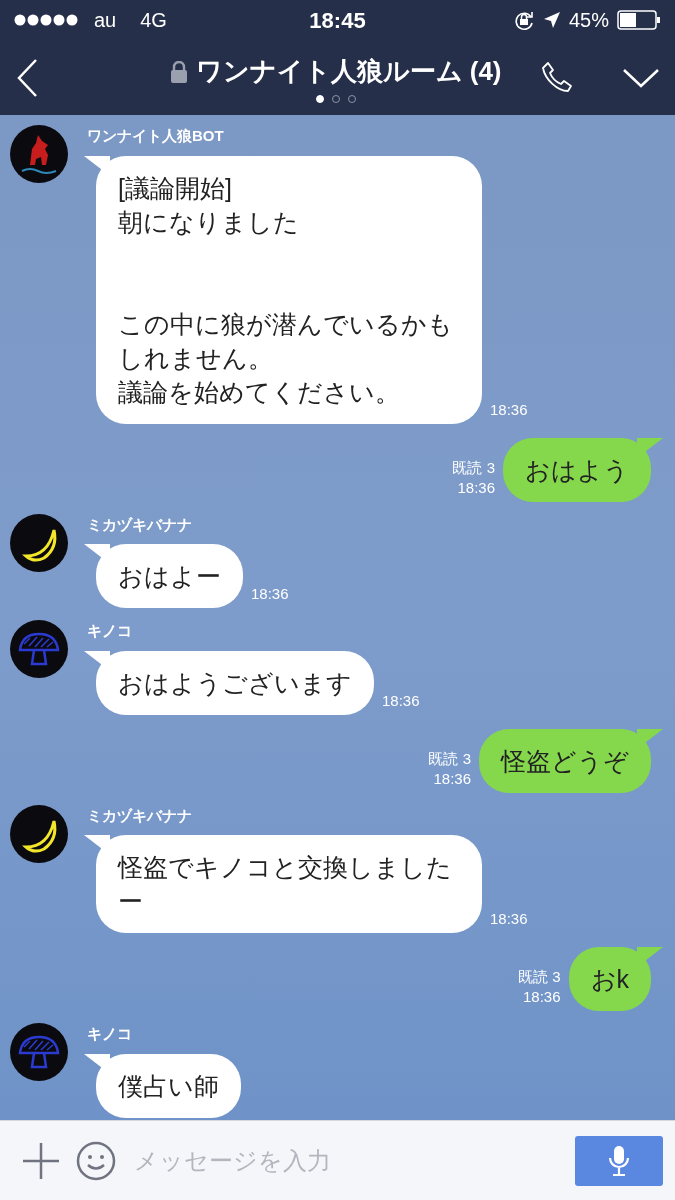  What do you see at coordinates (558, 77) in the screenshot?
I see `phone-icon` at bounding box center [558, 77].